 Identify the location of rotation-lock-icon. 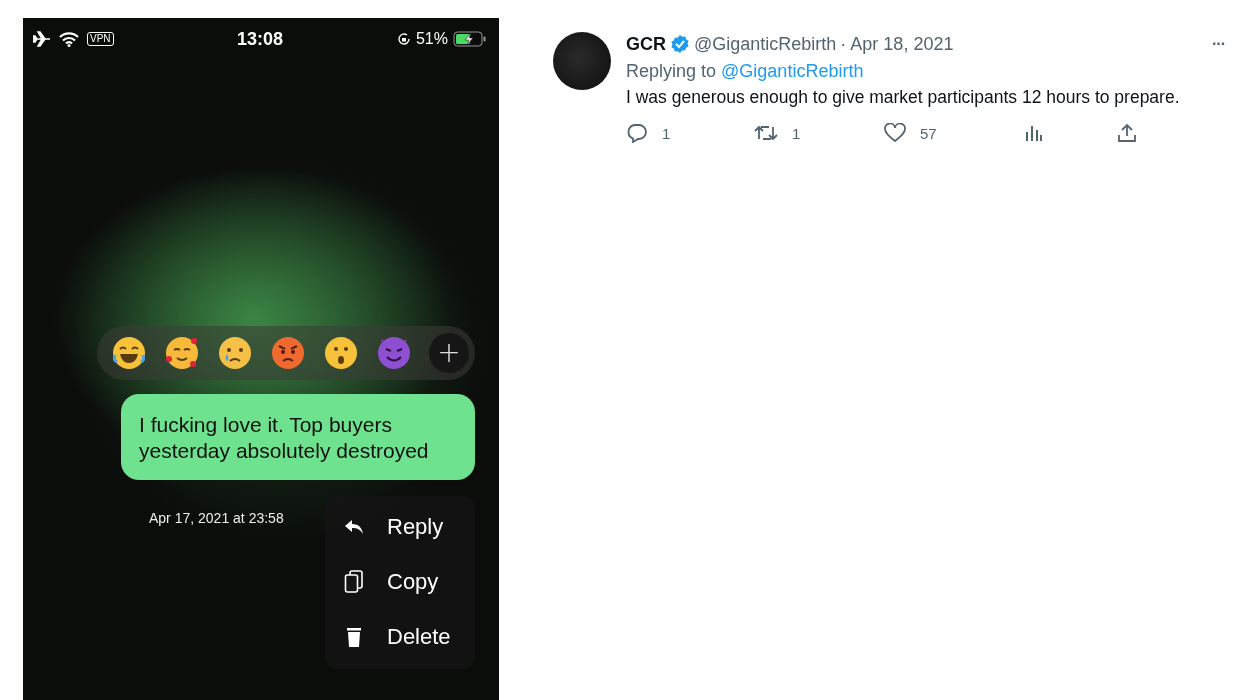
(403, 39).